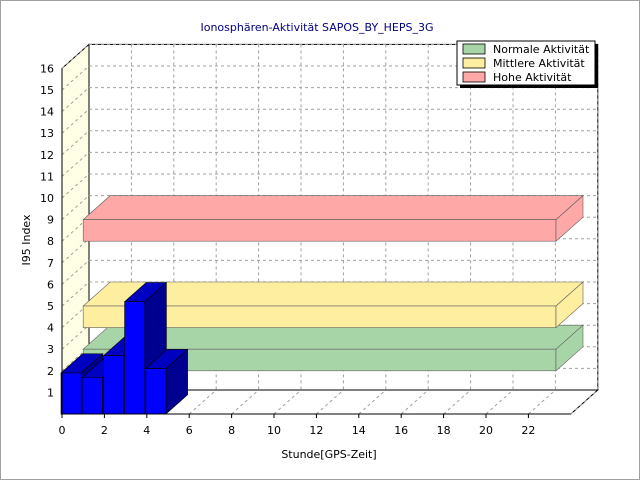  What do you see at coordinates (486, 430) in the screenshot?
I see `x-tick-label: 20` at bounding box center [486, 430].